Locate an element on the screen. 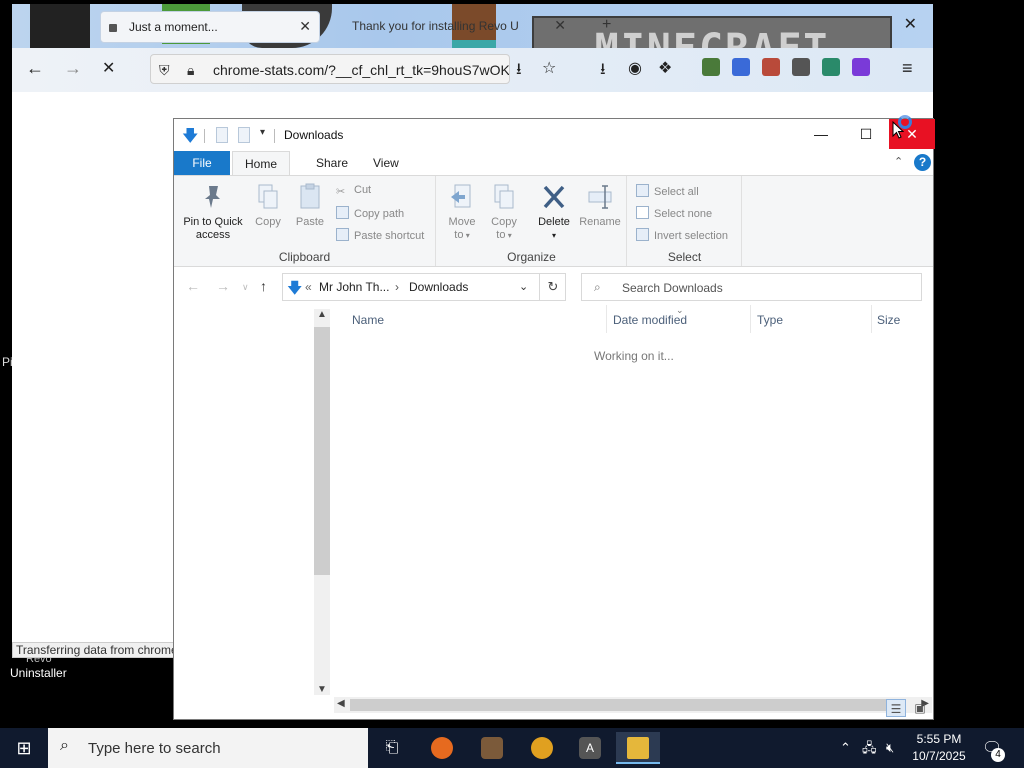 The image size is (1024, 768). column-date-modified: Date modified is located at coordinates (650, 320).